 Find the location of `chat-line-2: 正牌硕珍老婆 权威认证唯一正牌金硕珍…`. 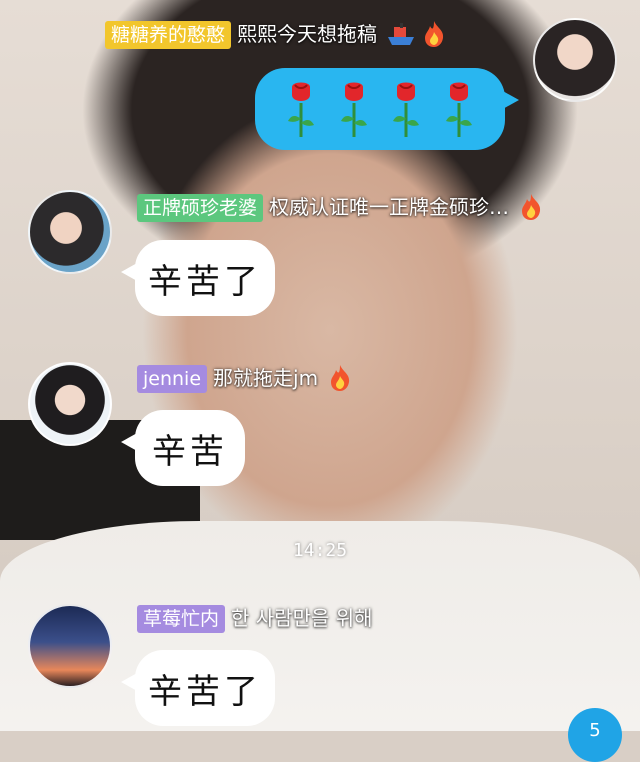

chat-line-2: 正牌硕珍老婆 权威认证唯一正牌金硕珍… is located at coordinates (340, 209).